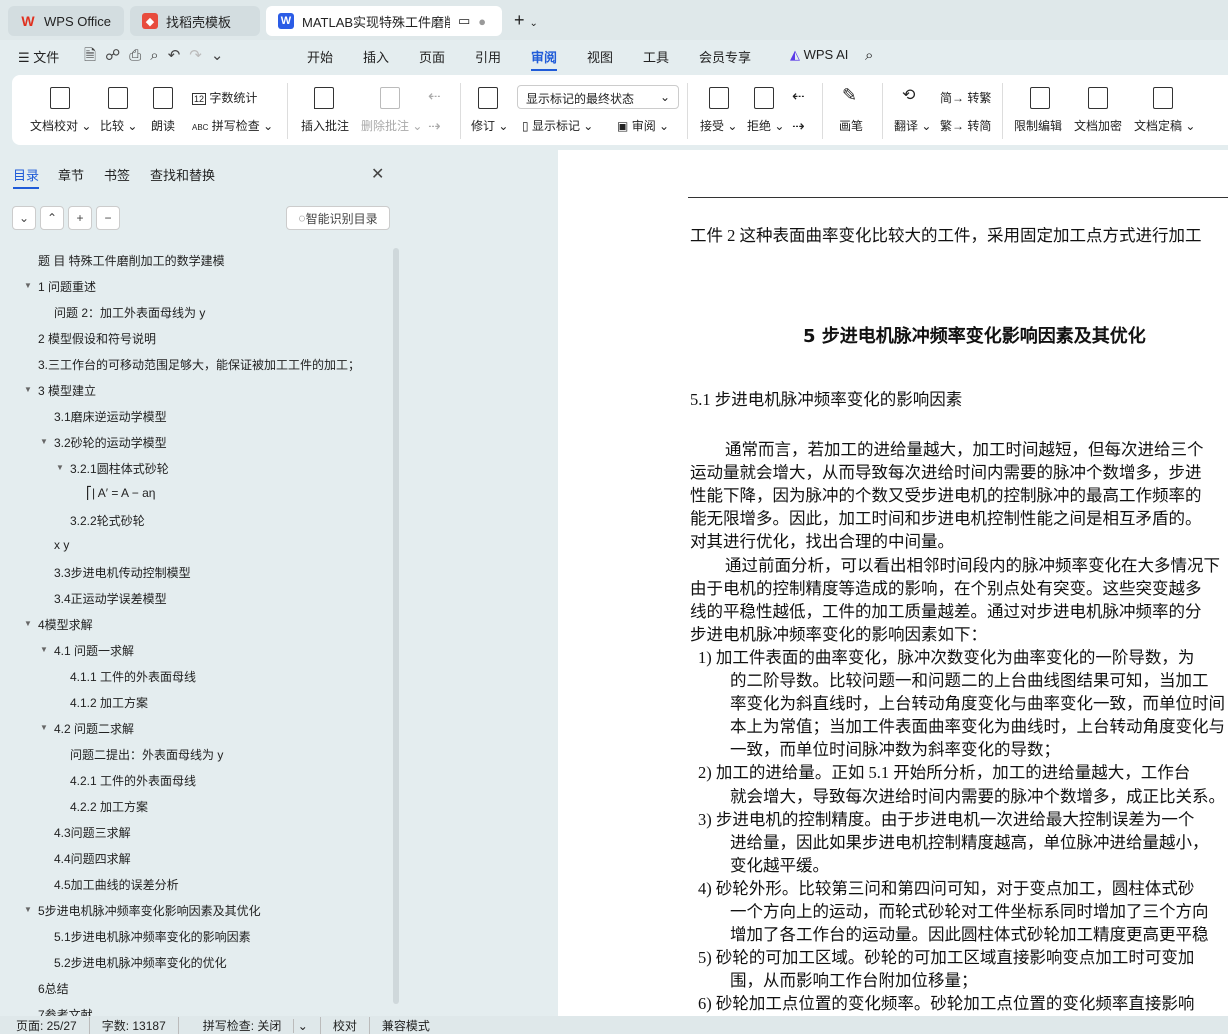 This screenshot has height=1034, width=1228. I want to click on toc-item: 5步进电机脉冲频率变化影响因素及其优化, so click(149, 910).